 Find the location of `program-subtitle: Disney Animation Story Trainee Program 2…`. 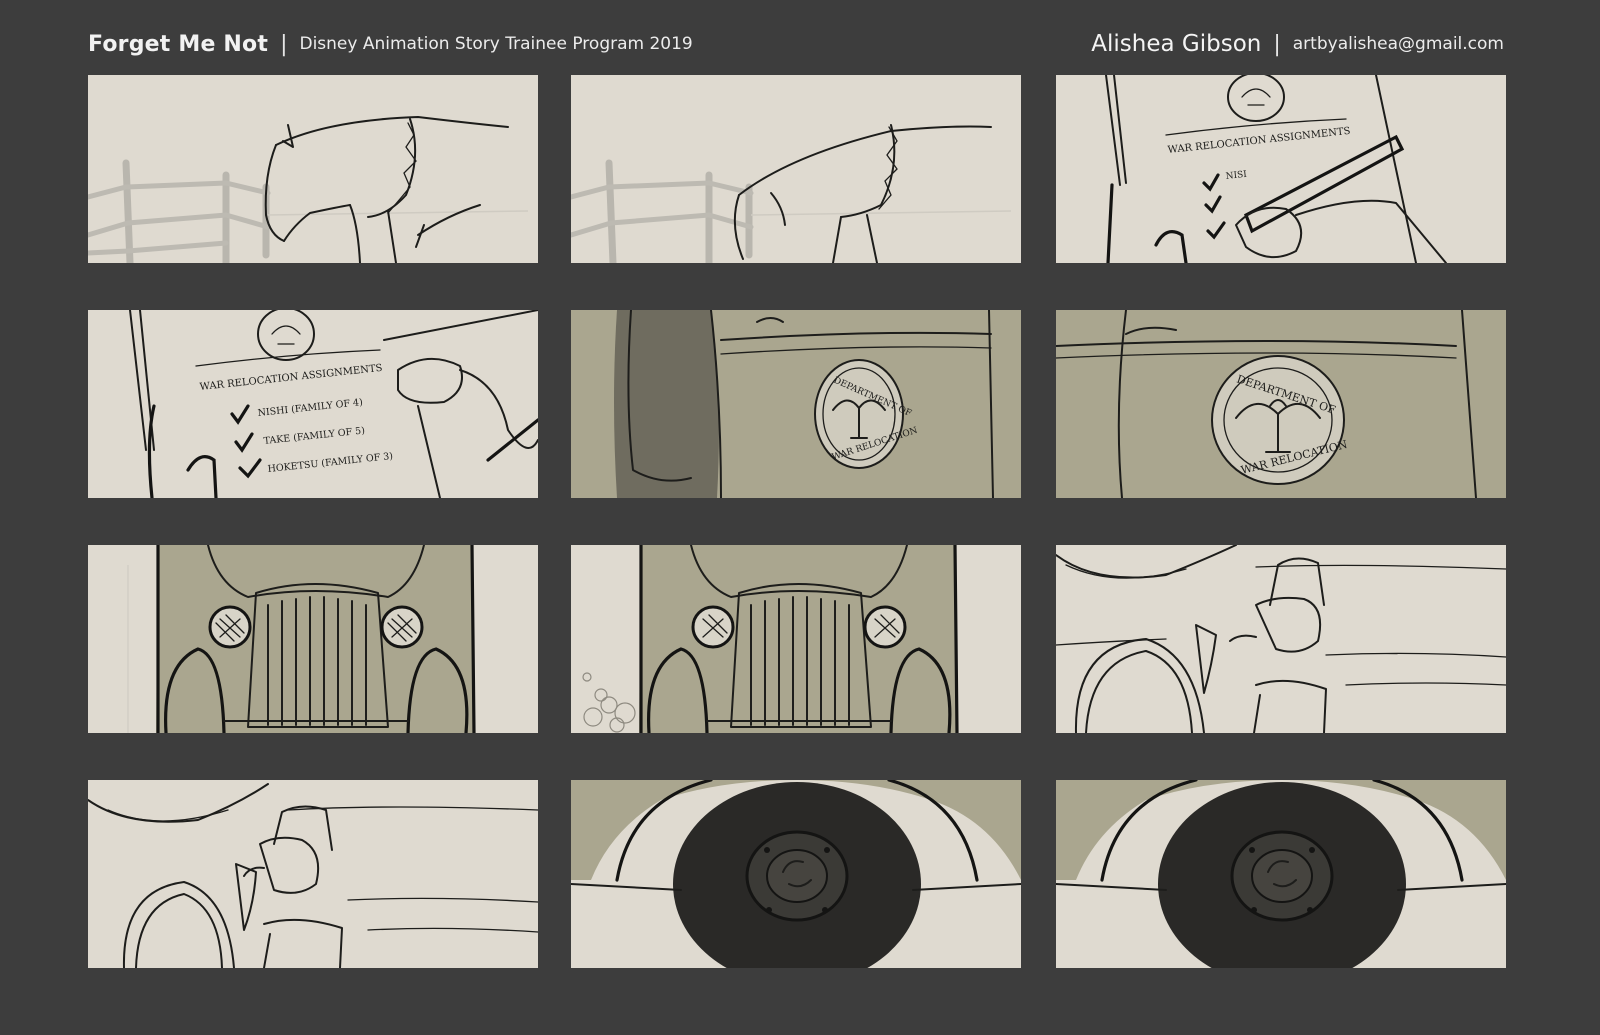

program-subtitle: Disney Animation Story Trainee Program 2… is located at coordinates (496, 44).